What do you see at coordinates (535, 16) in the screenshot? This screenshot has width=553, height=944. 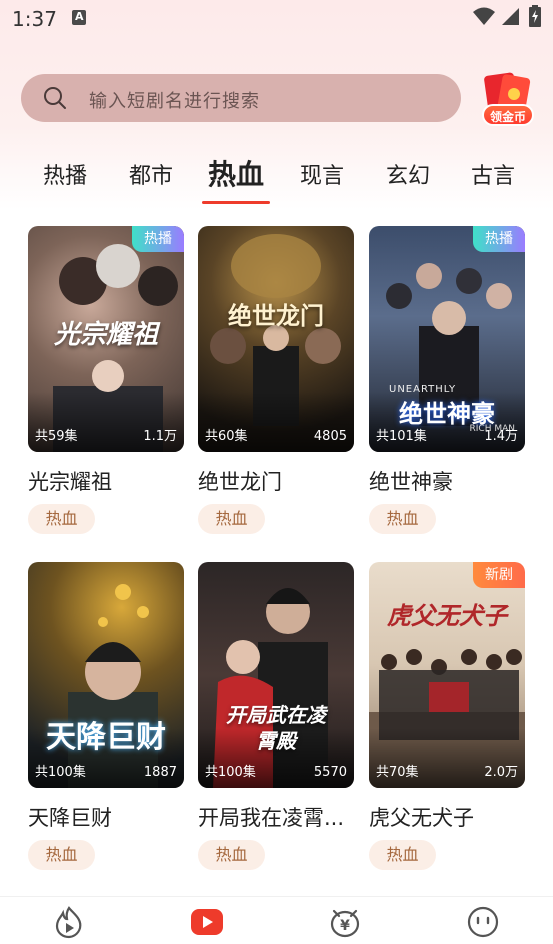 I see `battery-icon` at bounding box center [535, 16].